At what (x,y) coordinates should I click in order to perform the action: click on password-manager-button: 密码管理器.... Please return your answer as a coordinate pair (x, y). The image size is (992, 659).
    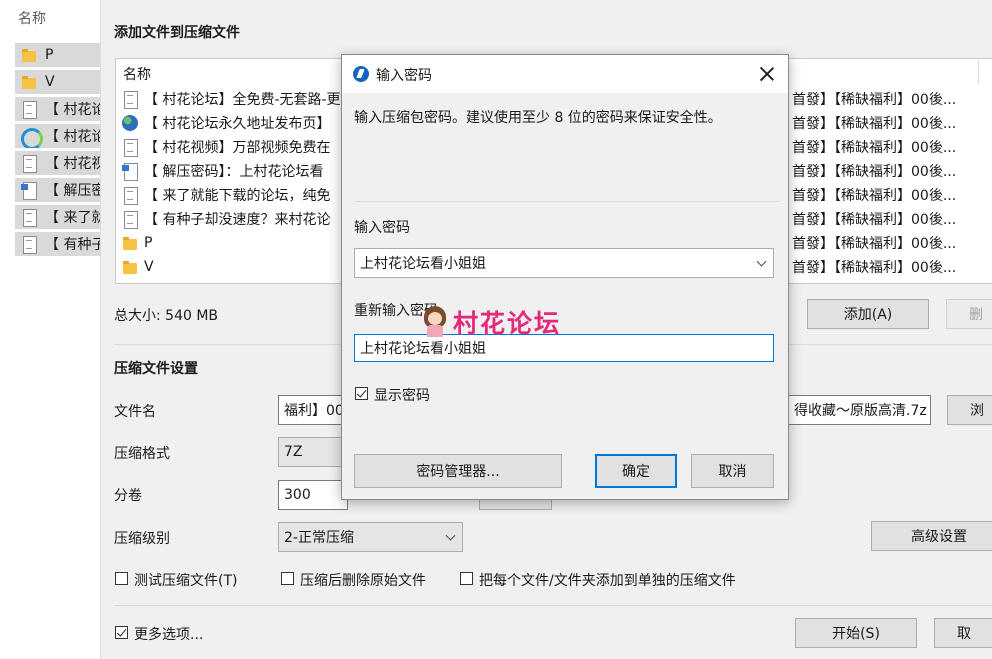
    Looking at the image, I should click on (458, 471).